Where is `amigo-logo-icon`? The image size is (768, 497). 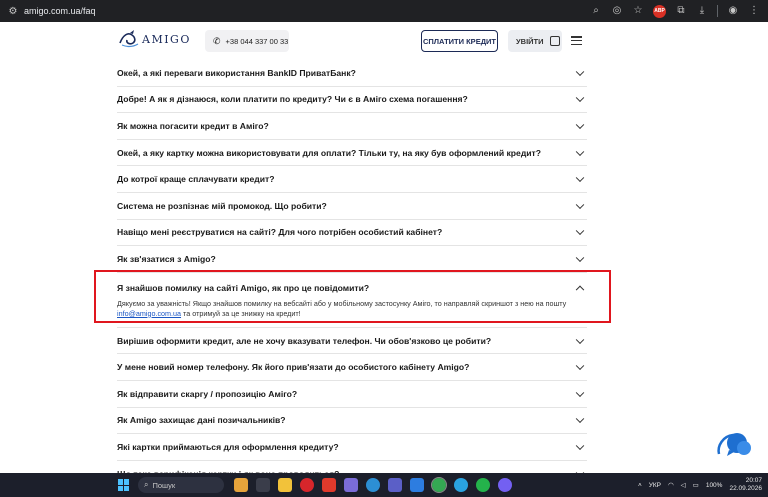 amigo-logo-icon is located at coordinates (129, 38).